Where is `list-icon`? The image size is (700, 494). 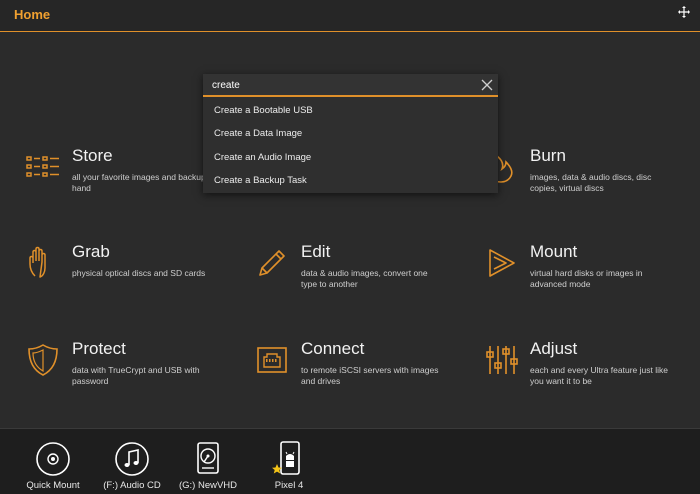
list-icon is located at coordinates (42, 166).